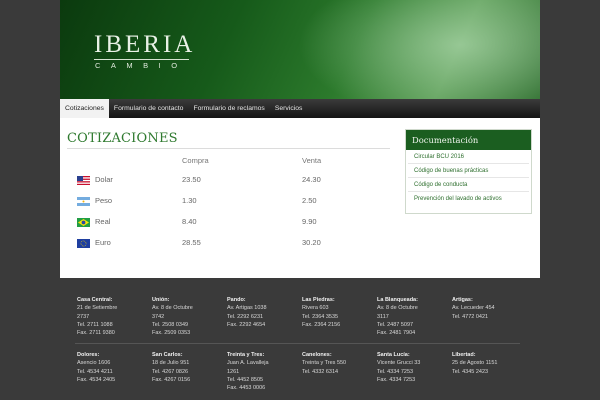  I want to click on office-detail-line: Tel. 4452 8505, so click(245, 379).